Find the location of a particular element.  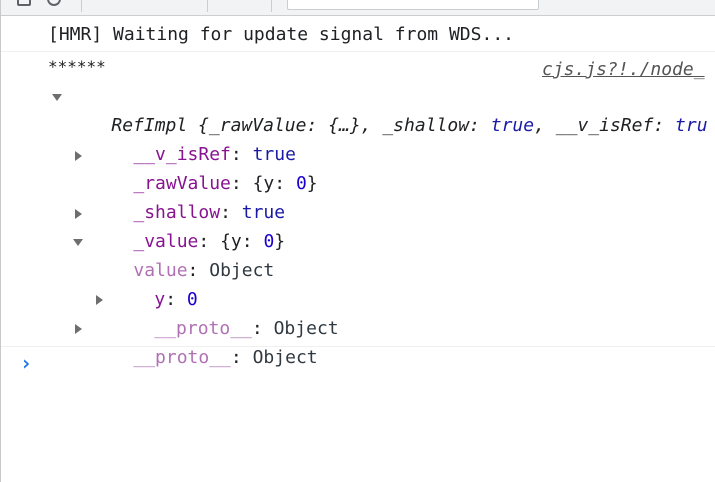

prop-row-value-private: _value: {y: 0} is located at coordinates (187, 226).